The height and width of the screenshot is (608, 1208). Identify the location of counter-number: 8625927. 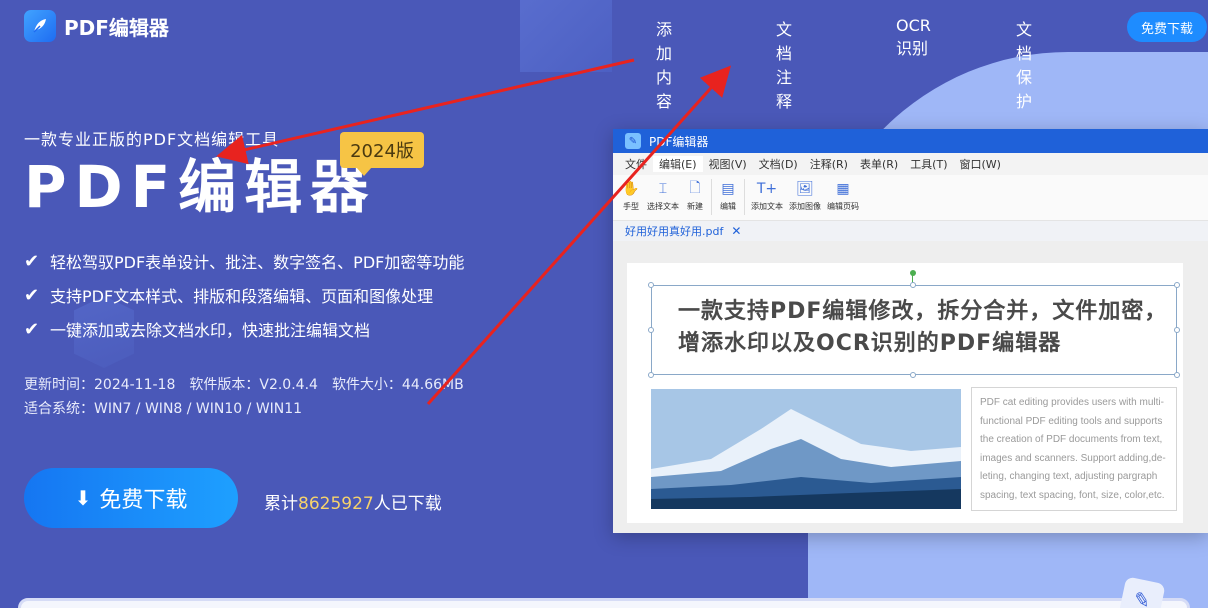
(336, 504).